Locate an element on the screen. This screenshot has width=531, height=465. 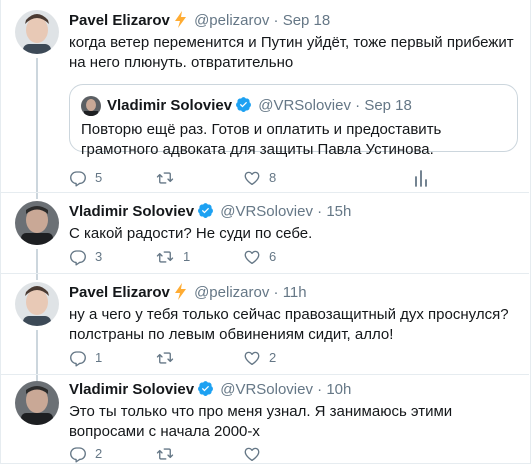
reply-count: 1 is located at coordinates (99, 357).